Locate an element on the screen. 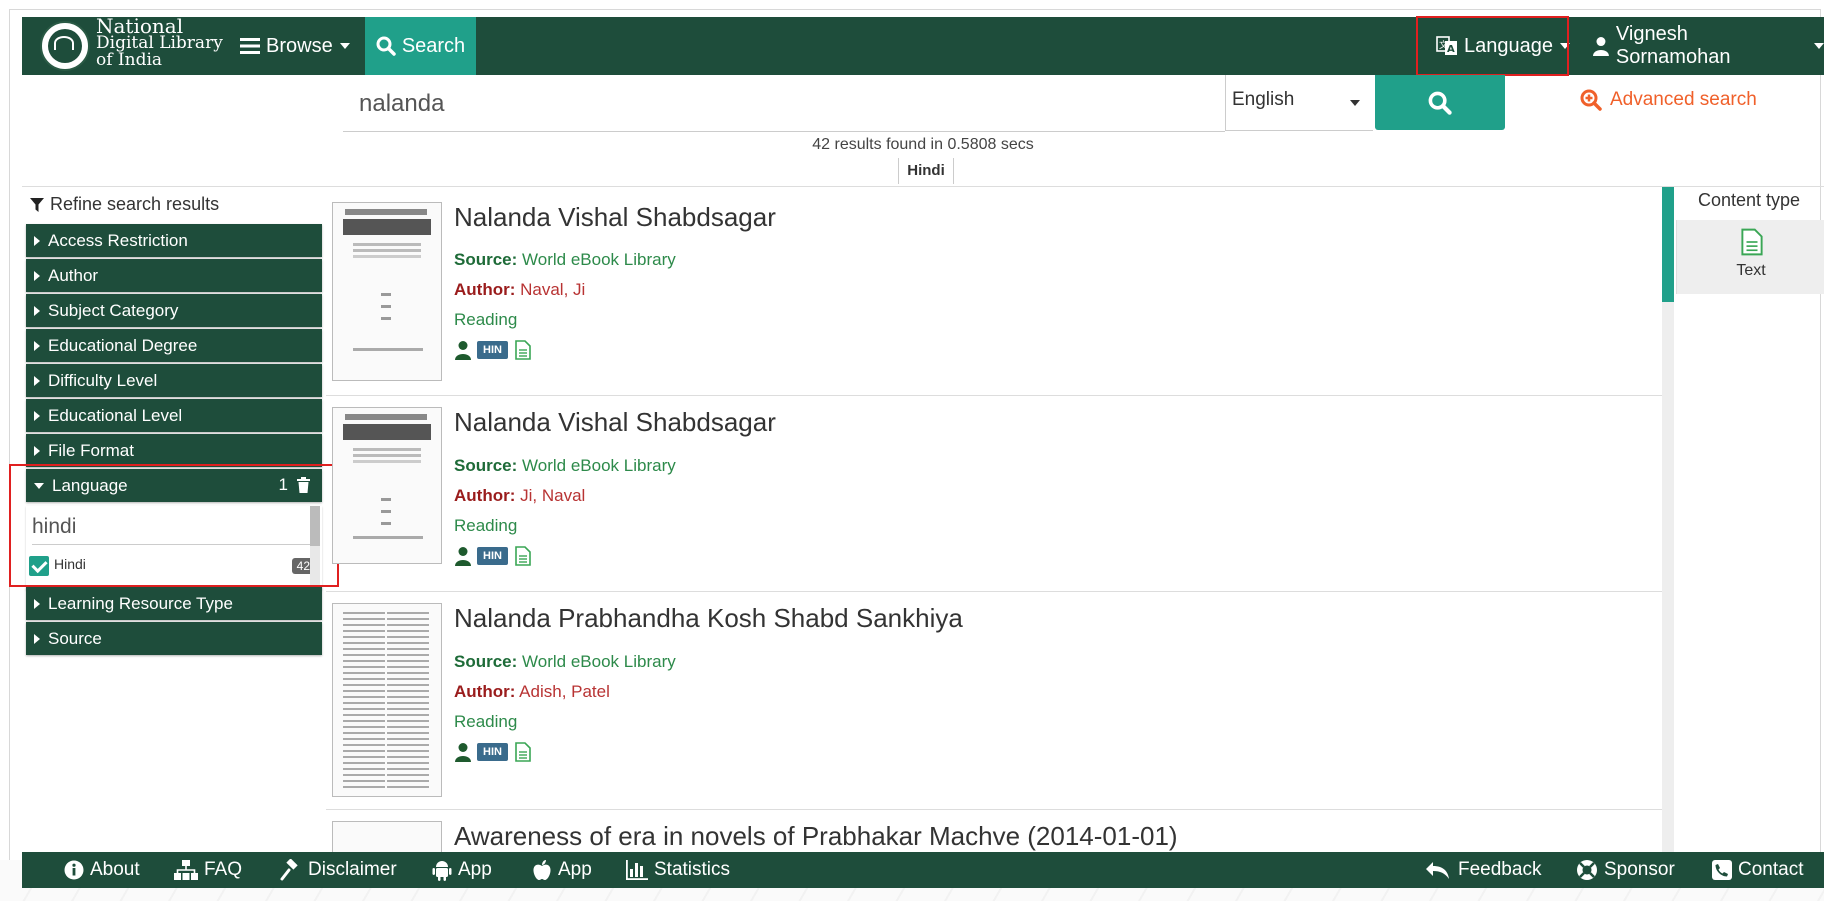  user-menu-button: Vignesh Sornamohan is located at coordinates (1708, 46).